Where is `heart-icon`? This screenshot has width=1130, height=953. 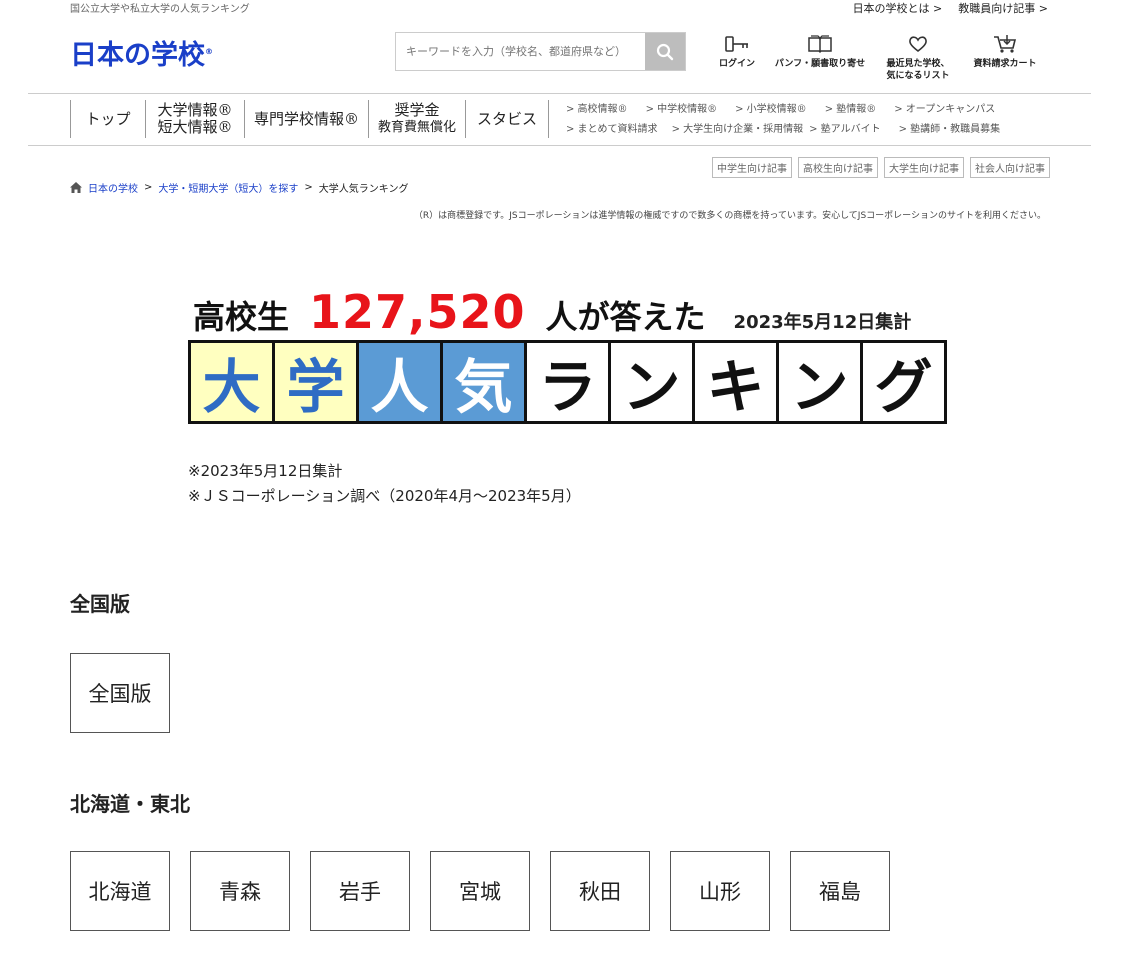 heart-icon is located at coordinates (918, 44).